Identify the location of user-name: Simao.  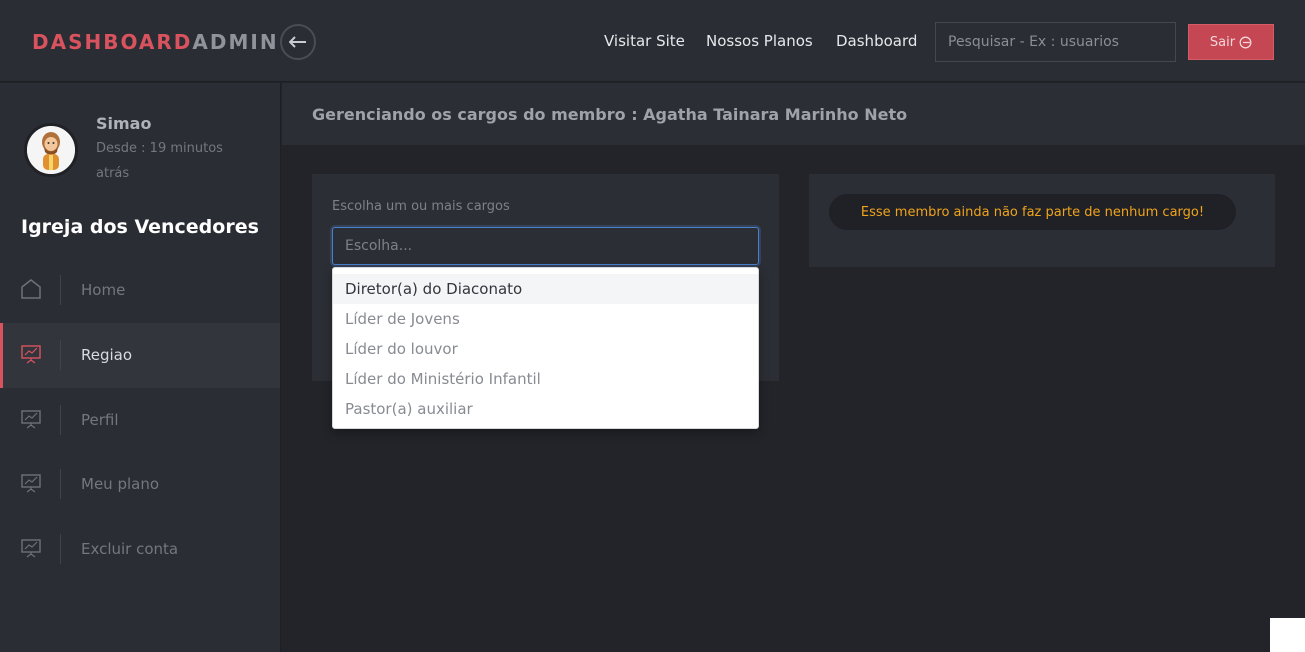
(124, 123).